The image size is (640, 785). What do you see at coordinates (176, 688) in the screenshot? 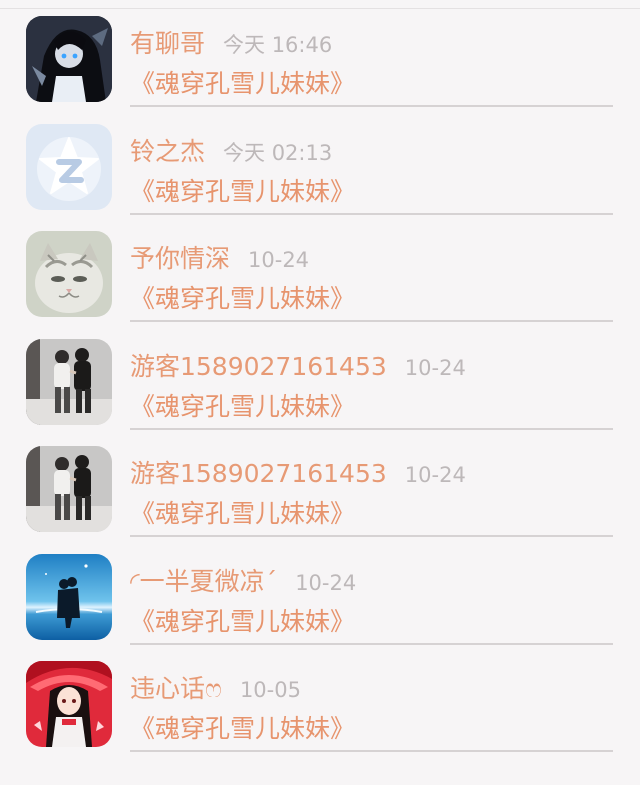
I see `contact-name-text: 违心话ෆ` at bounding box center [176, 688].